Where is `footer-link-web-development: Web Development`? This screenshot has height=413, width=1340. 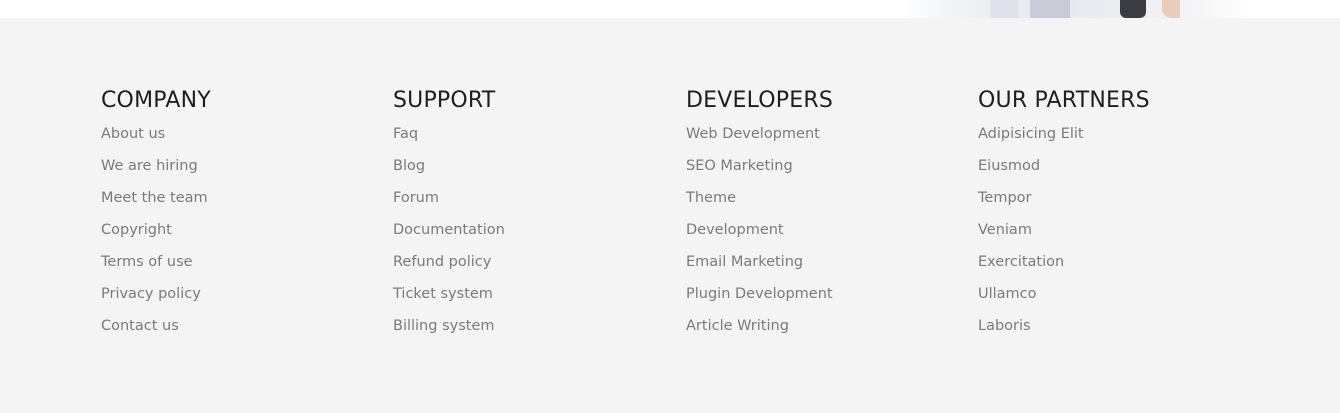
footer-link-web-development: Web Development is located at coordinates (753, 134).